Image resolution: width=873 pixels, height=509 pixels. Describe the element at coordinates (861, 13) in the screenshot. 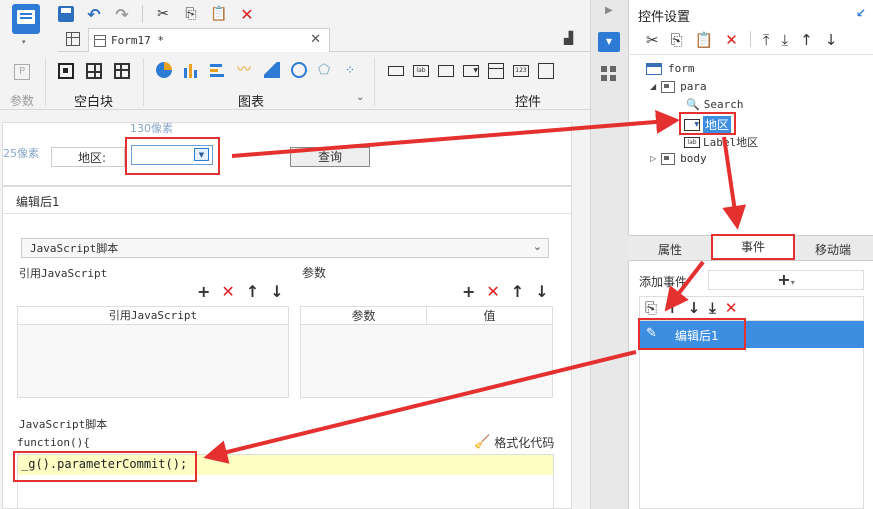

I see `panel-pin-icon: ↙` at that location.